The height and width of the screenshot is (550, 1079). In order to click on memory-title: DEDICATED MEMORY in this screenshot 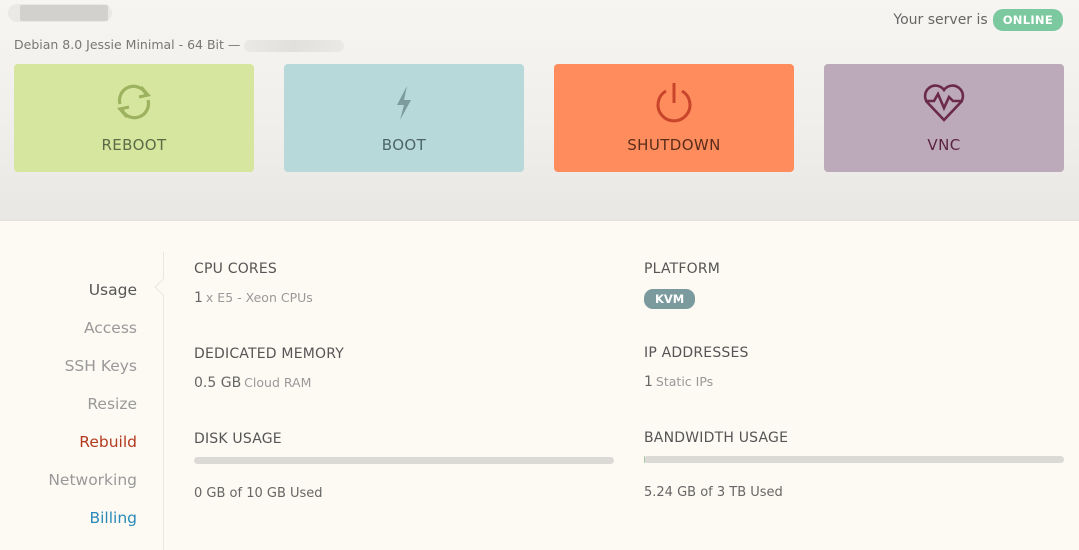, I will do `click(269, 354)`.